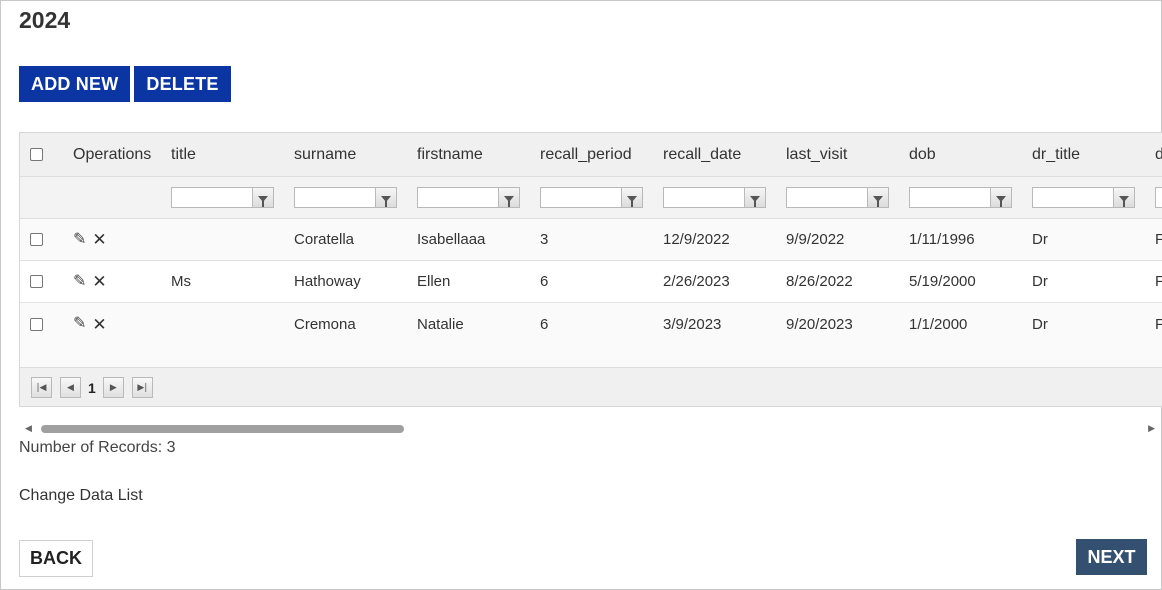 The image size is (1162, 590). Describe the element at coordinates (938, 324) in the screenshot. I see `cell-dob: 1/1/2000` at that location.